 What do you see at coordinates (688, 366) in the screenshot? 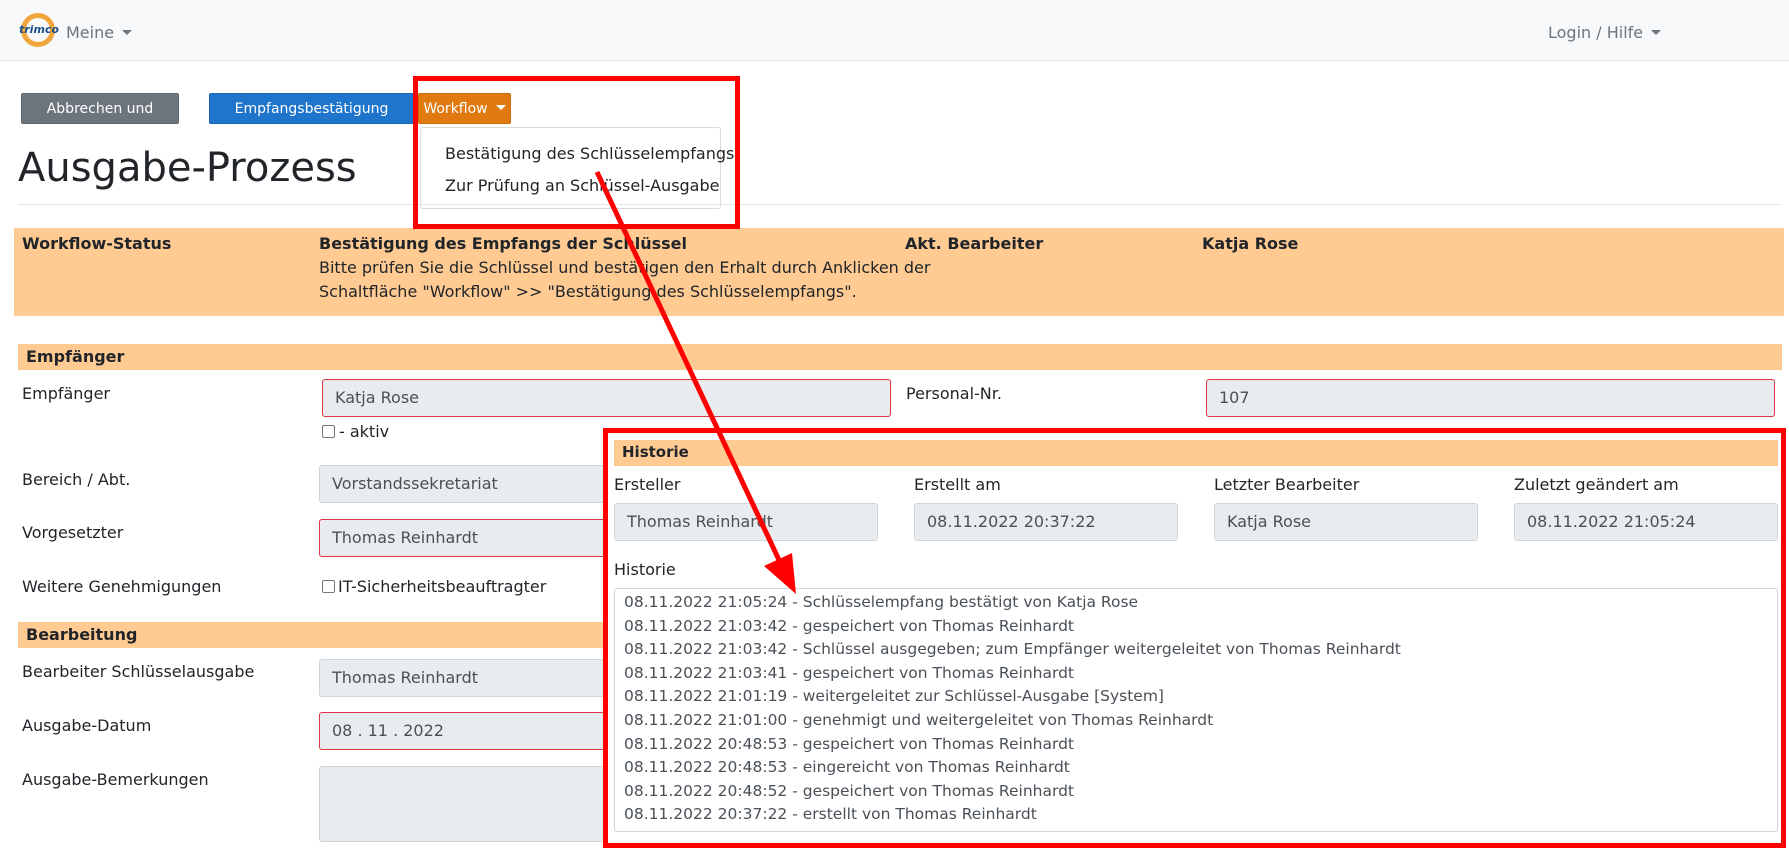
I see `annotation-arrow-line` at bounding box center [688, 366].